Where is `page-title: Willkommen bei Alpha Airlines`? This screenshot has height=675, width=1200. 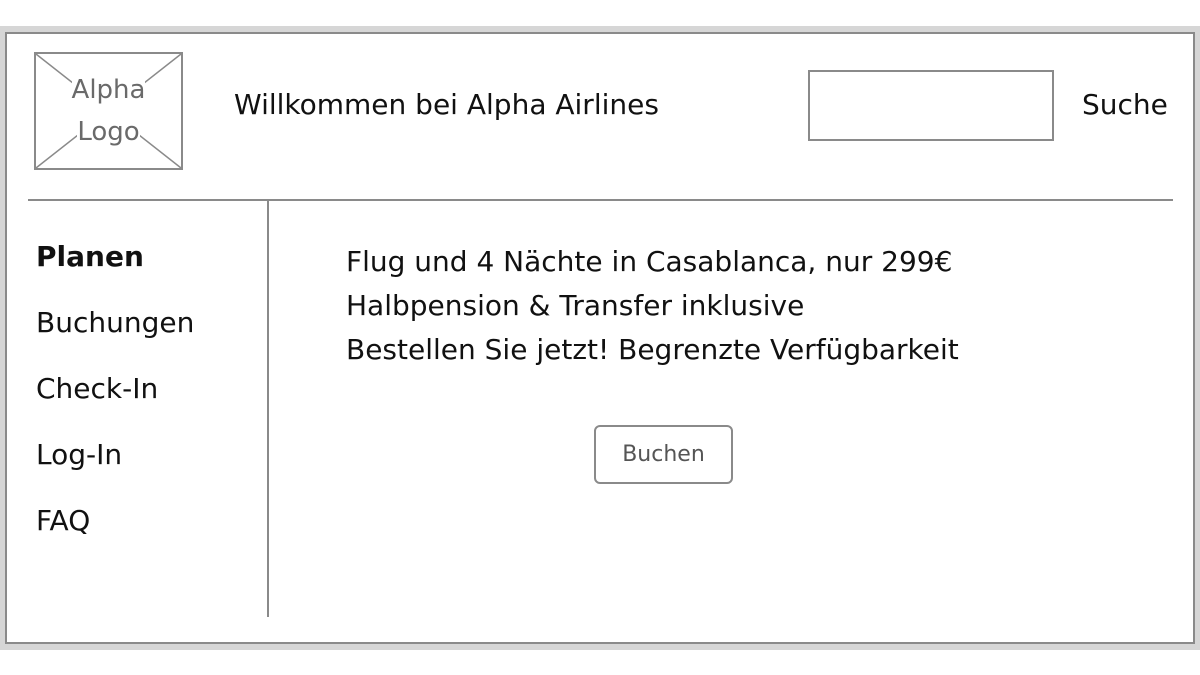
page-title: Willkommen bei Alpha Airlines is located at coordinates (446, 104).